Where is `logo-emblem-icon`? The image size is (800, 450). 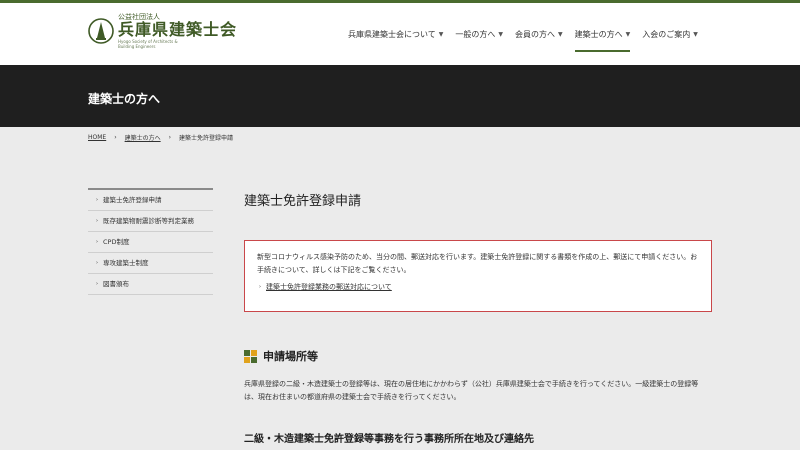
logo-emblem-icon is located at coordinates (101, 31).